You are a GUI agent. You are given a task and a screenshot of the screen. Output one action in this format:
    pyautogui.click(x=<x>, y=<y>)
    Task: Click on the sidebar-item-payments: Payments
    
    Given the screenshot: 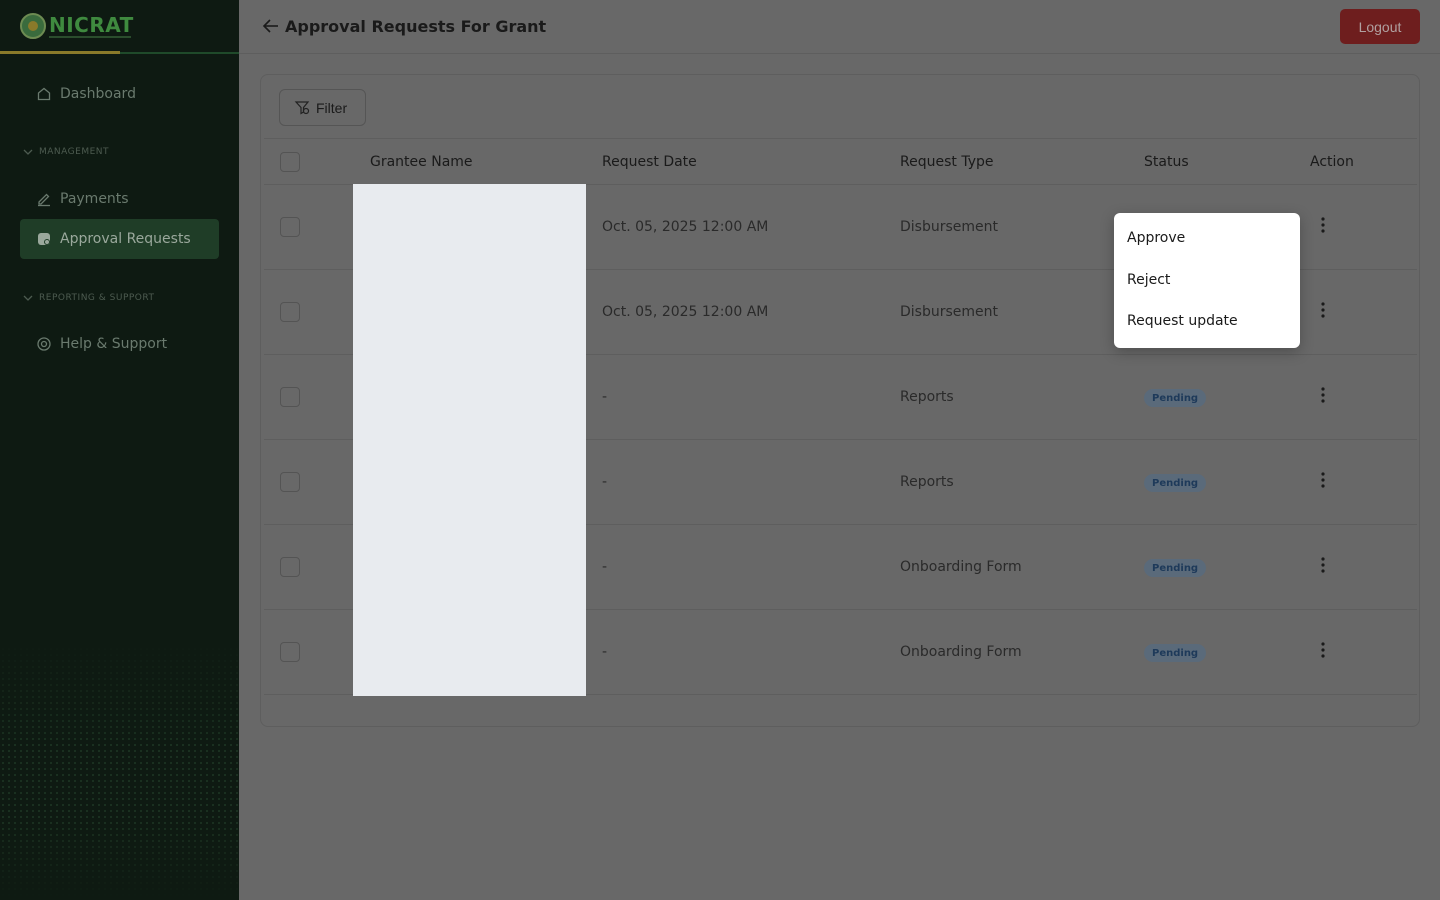 What is the action you would take?
    pyautogui.click(x=119, y=199)
    